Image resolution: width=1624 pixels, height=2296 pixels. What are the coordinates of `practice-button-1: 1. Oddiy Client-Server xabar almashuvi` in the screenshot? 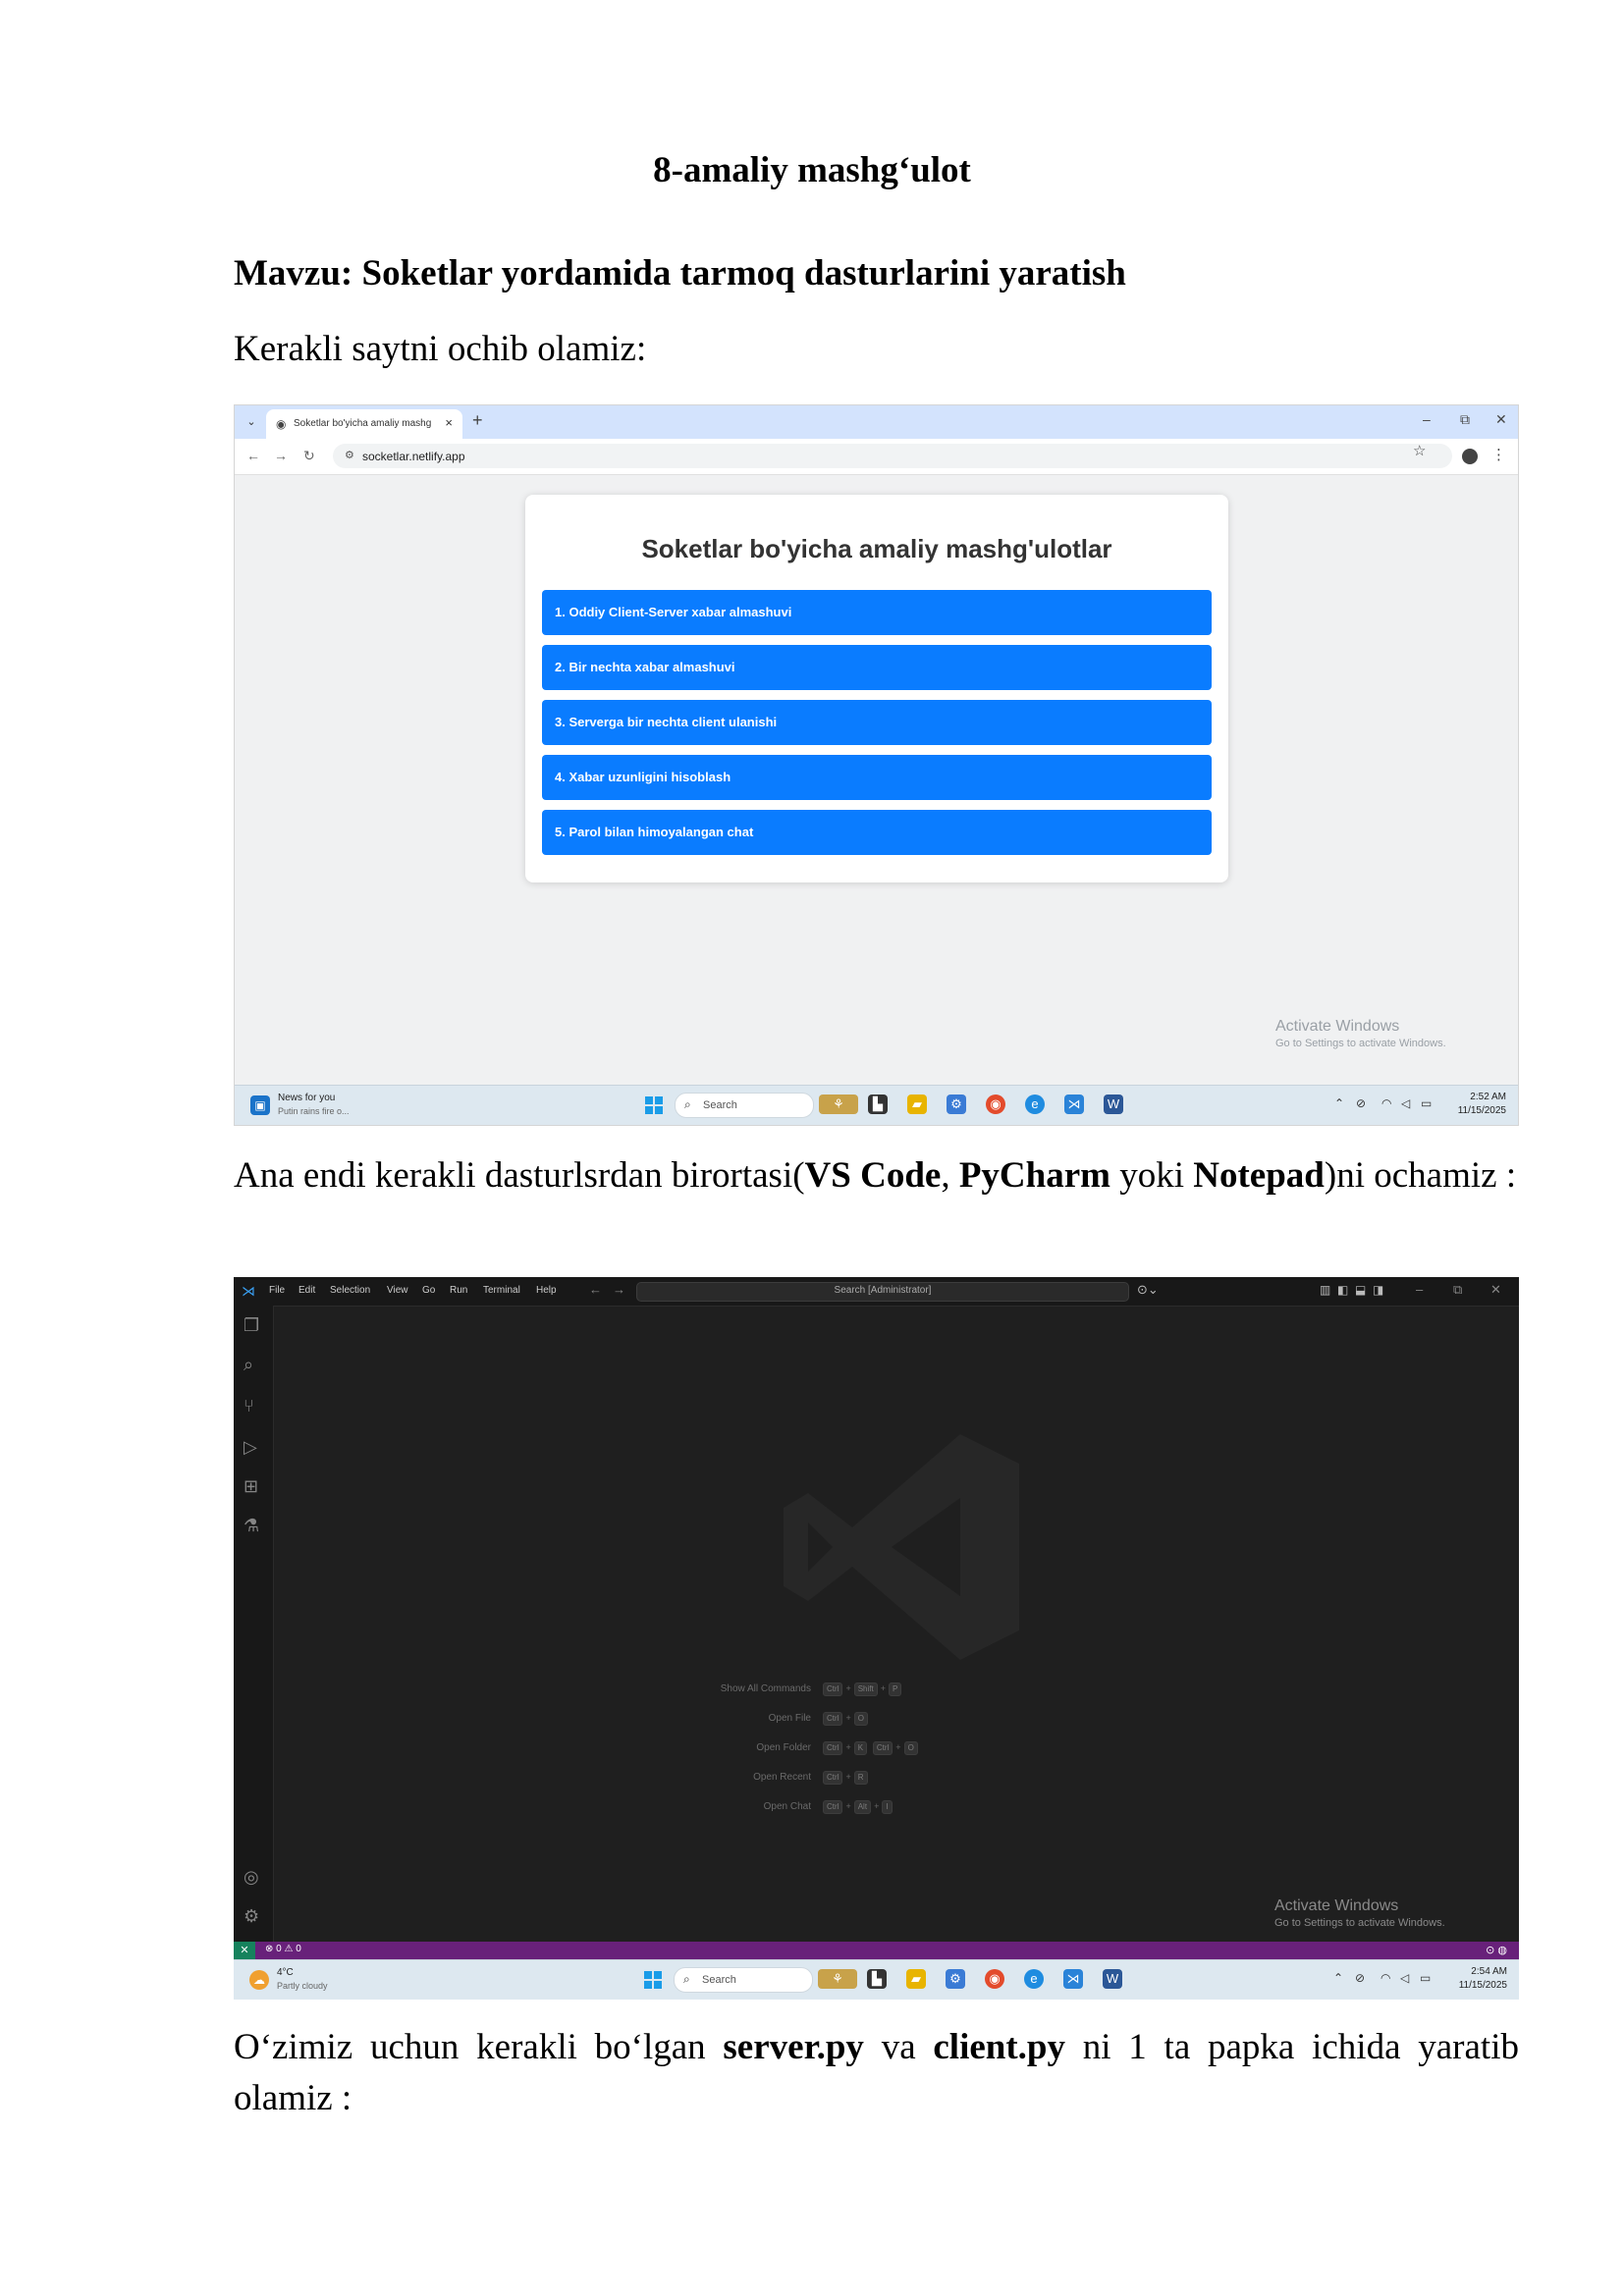 It's located at (877, 612).